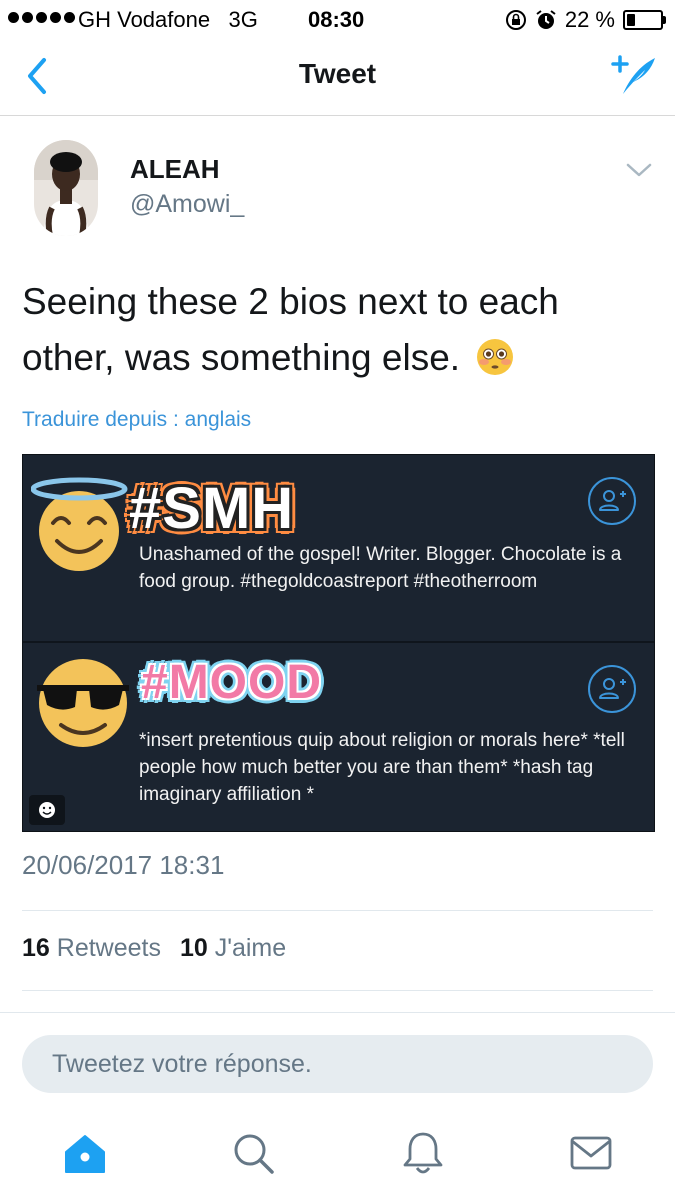 The image size is (675, 1200). I want to click on tweet-stats: 16 Retweets 10 J'aime, so click(154, 948).